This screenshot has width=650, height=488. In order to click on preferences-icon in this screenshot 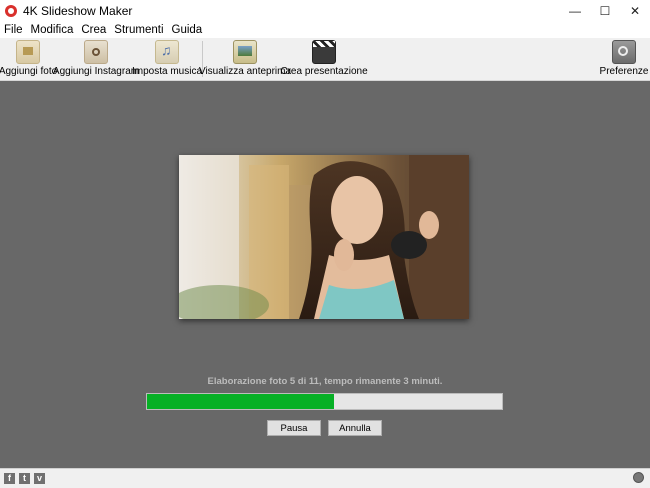, I will do `click(624, 52)`.